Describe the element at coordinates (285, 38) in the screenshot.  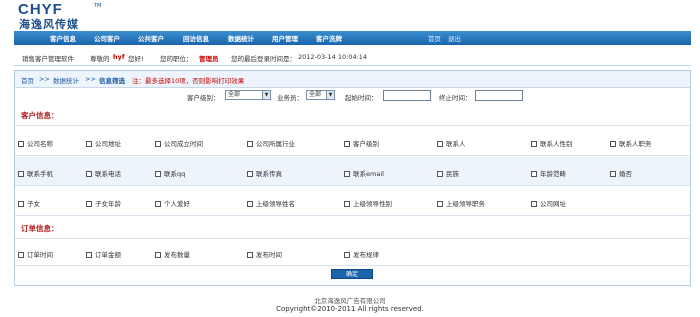
I see `nav-item-users: 用户管理` at that location.